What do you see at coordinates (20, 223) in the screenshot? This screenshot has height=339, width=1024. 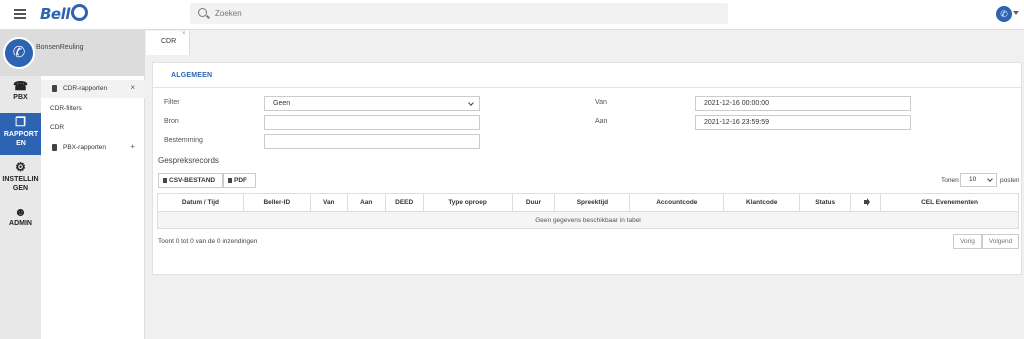 I see `rail-item-label: ADMIN` at bounding box center [20, 223].